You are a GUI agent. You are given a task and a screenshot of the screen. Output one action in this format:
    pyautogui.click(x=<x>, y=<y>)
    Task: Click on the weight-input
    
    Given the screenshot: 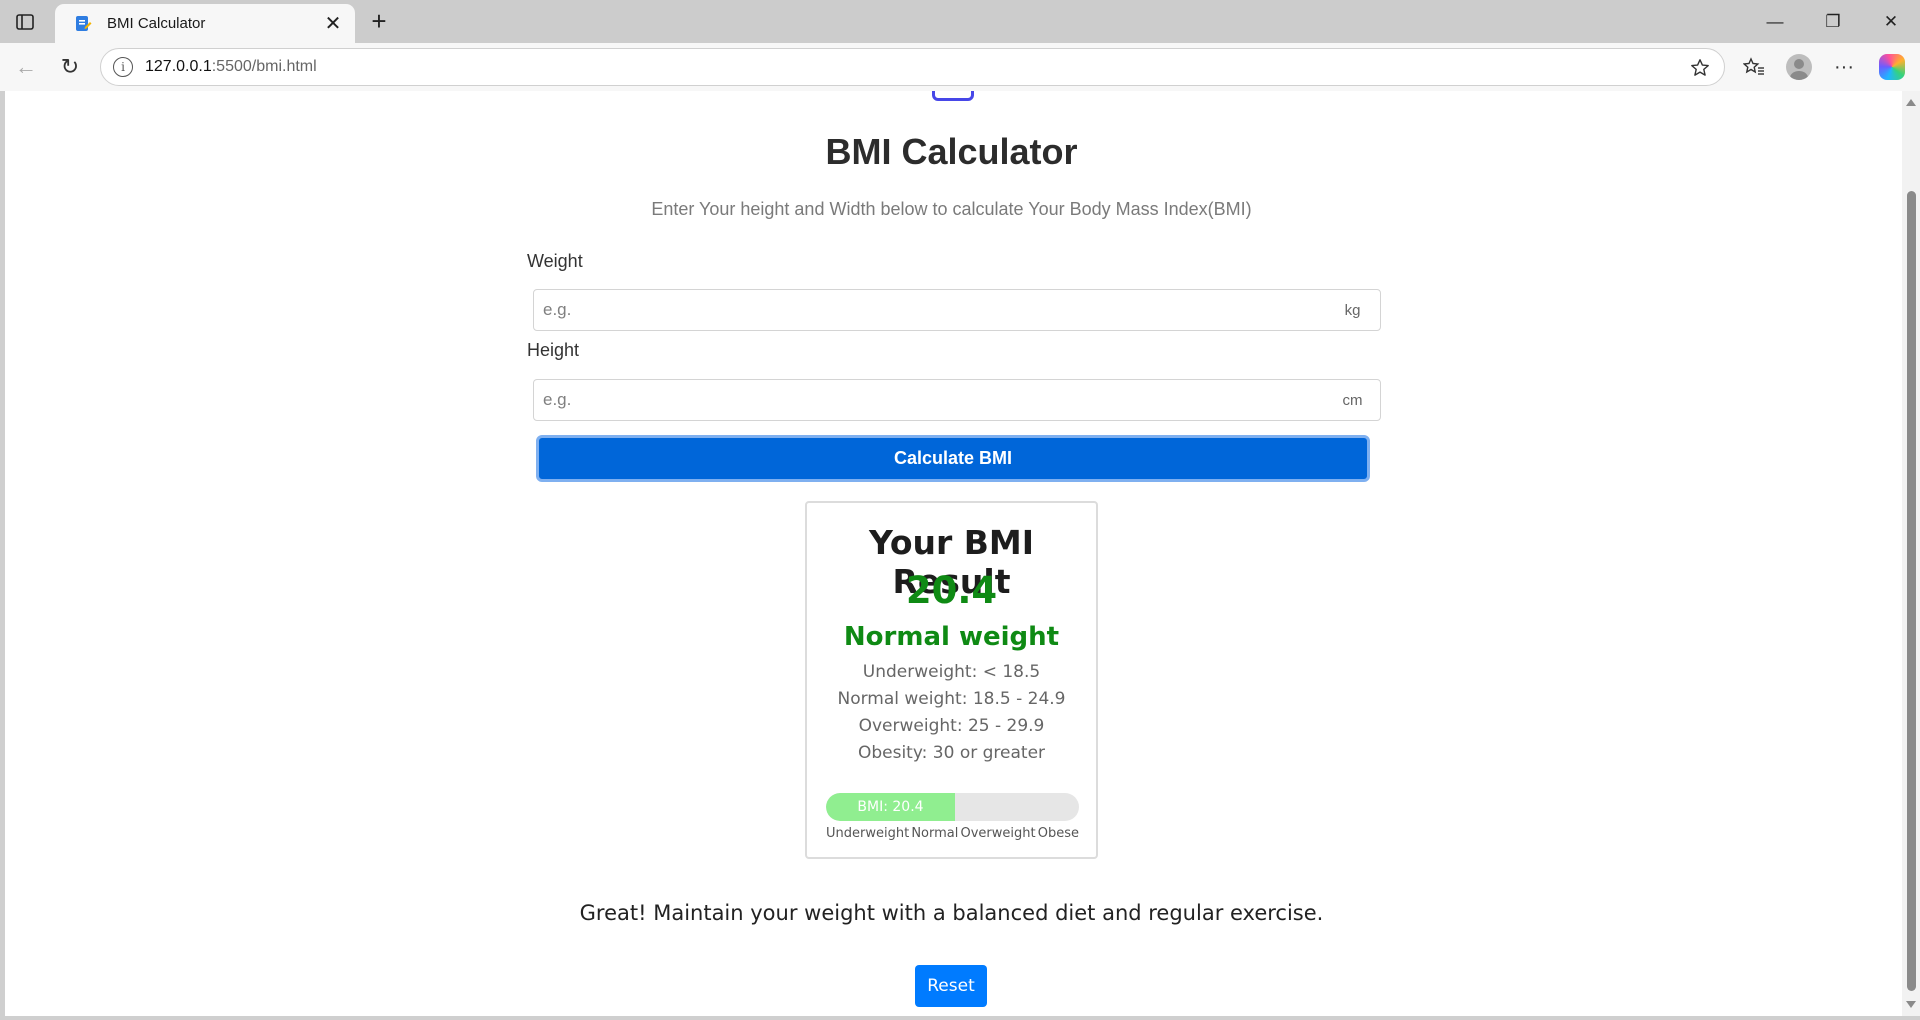 What is the action you would take?
    pyautogui.click(x=929, y=310)
    